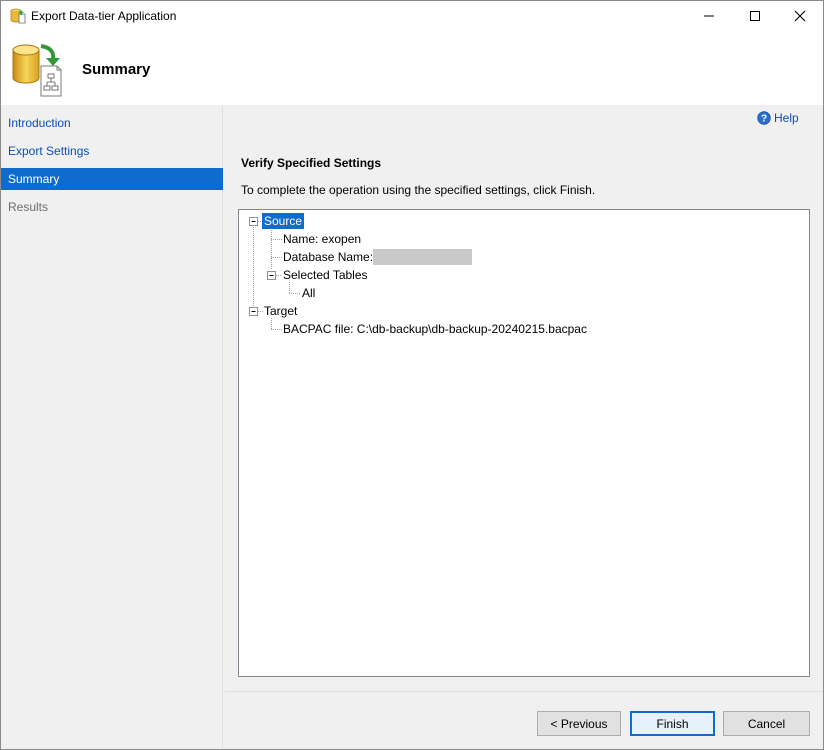 The height and width of the screenshot is (750, 824). Describe the element at coordinates (28, 207) in the screenshot. I see `sidebar-item-results: Results` at that location.